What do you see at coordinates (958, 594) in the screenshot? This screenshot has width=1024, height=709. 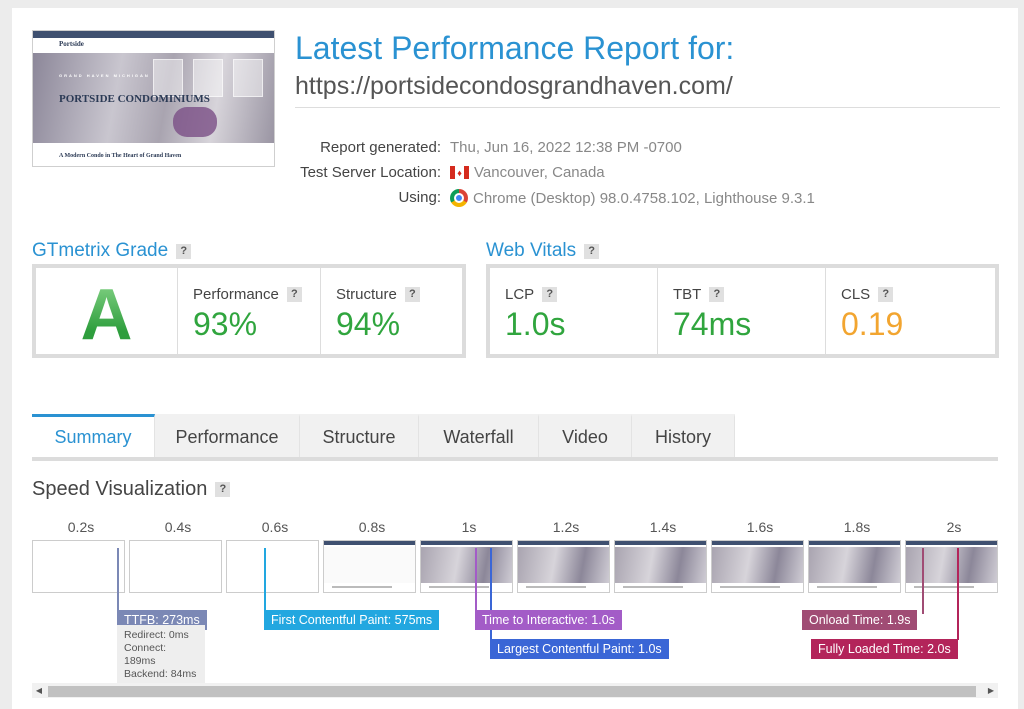 I see `fully-loaded-marker-line` at bounding box center [958, 594].